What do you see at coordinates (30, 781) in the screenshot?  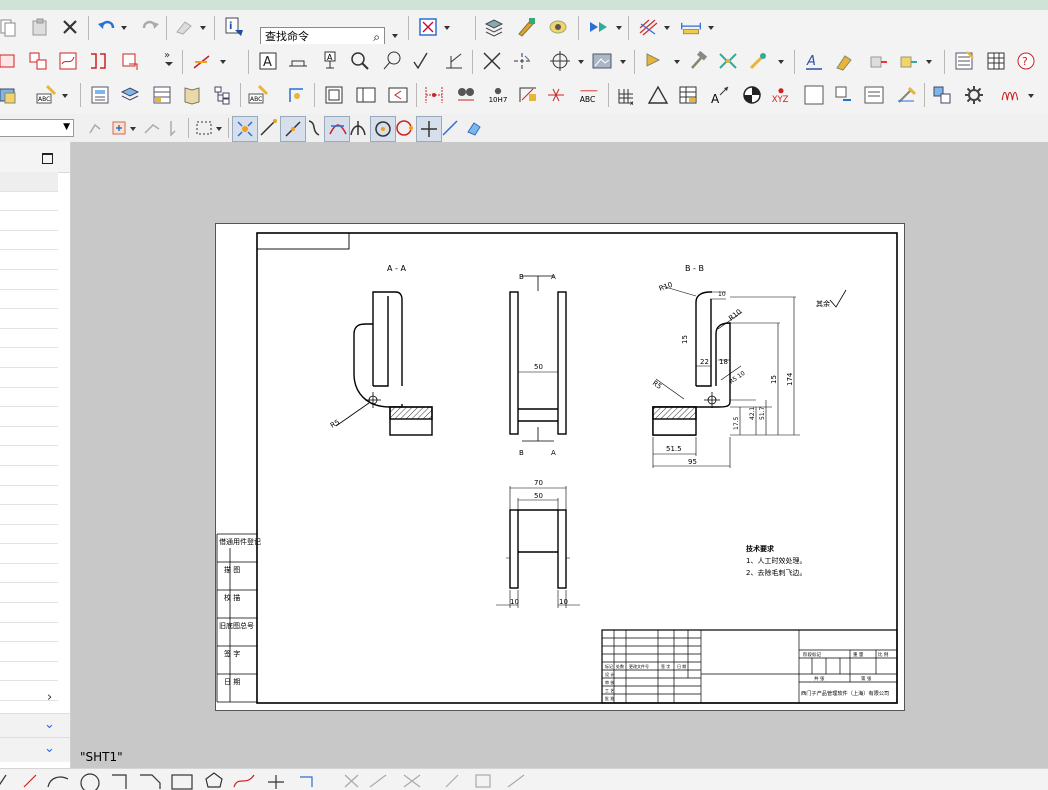 I see `line-icon` at bounding box center [30, 781].